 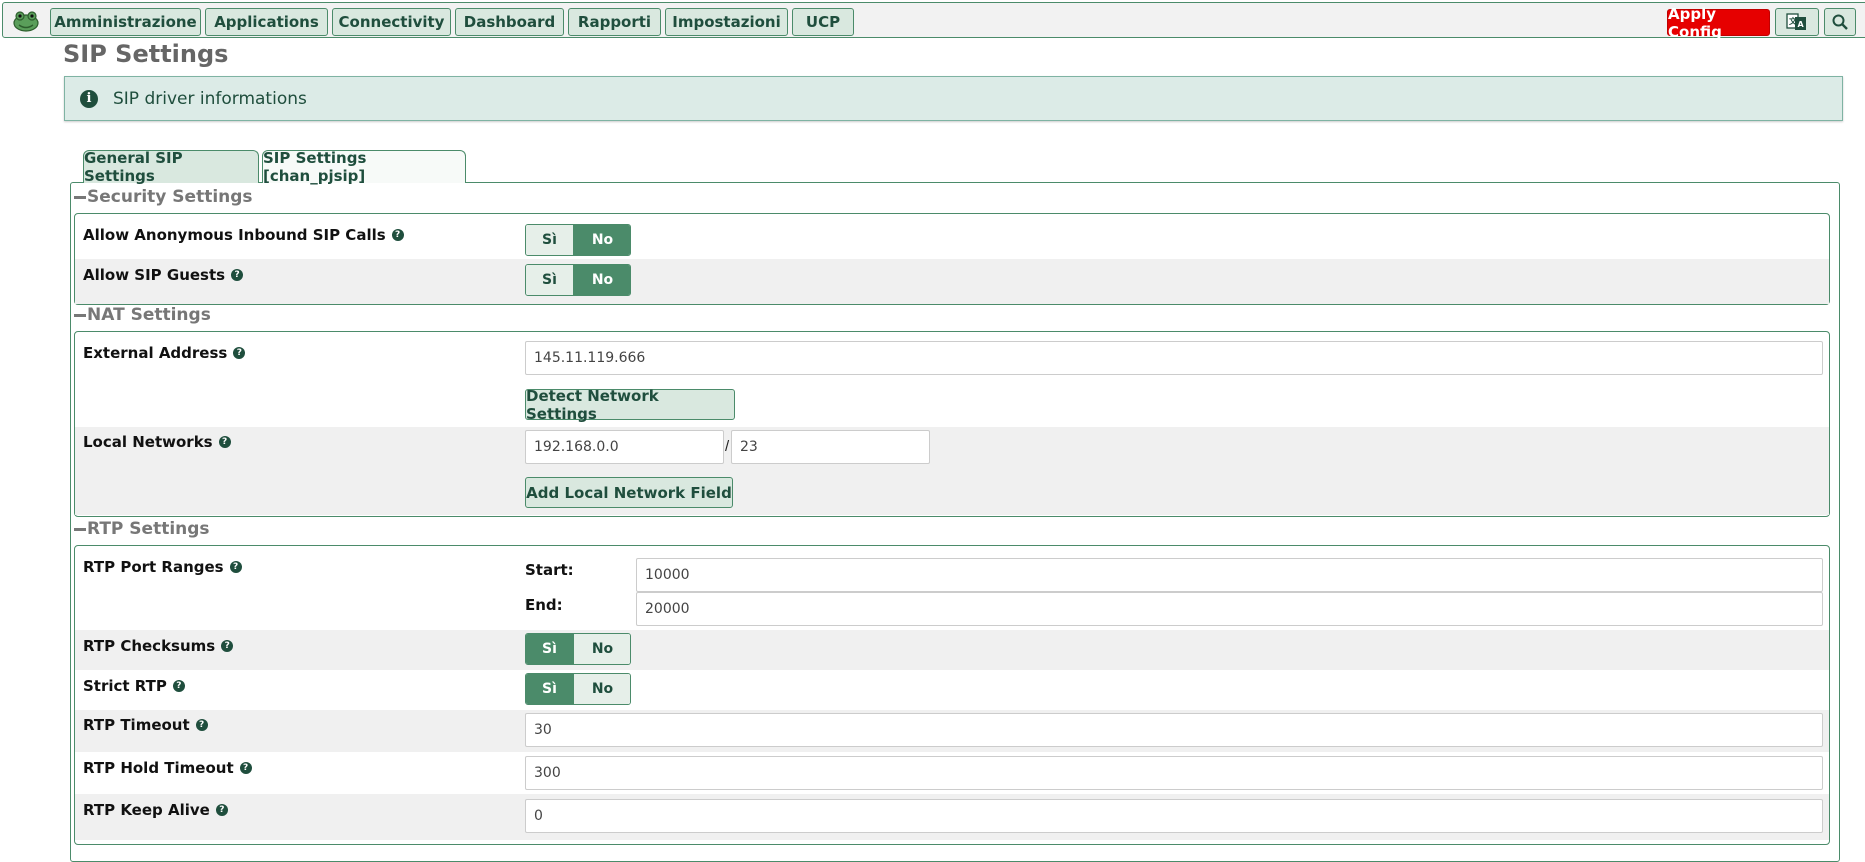 I want to click on page-title: SIP Settings, so click(x=146, y=54).